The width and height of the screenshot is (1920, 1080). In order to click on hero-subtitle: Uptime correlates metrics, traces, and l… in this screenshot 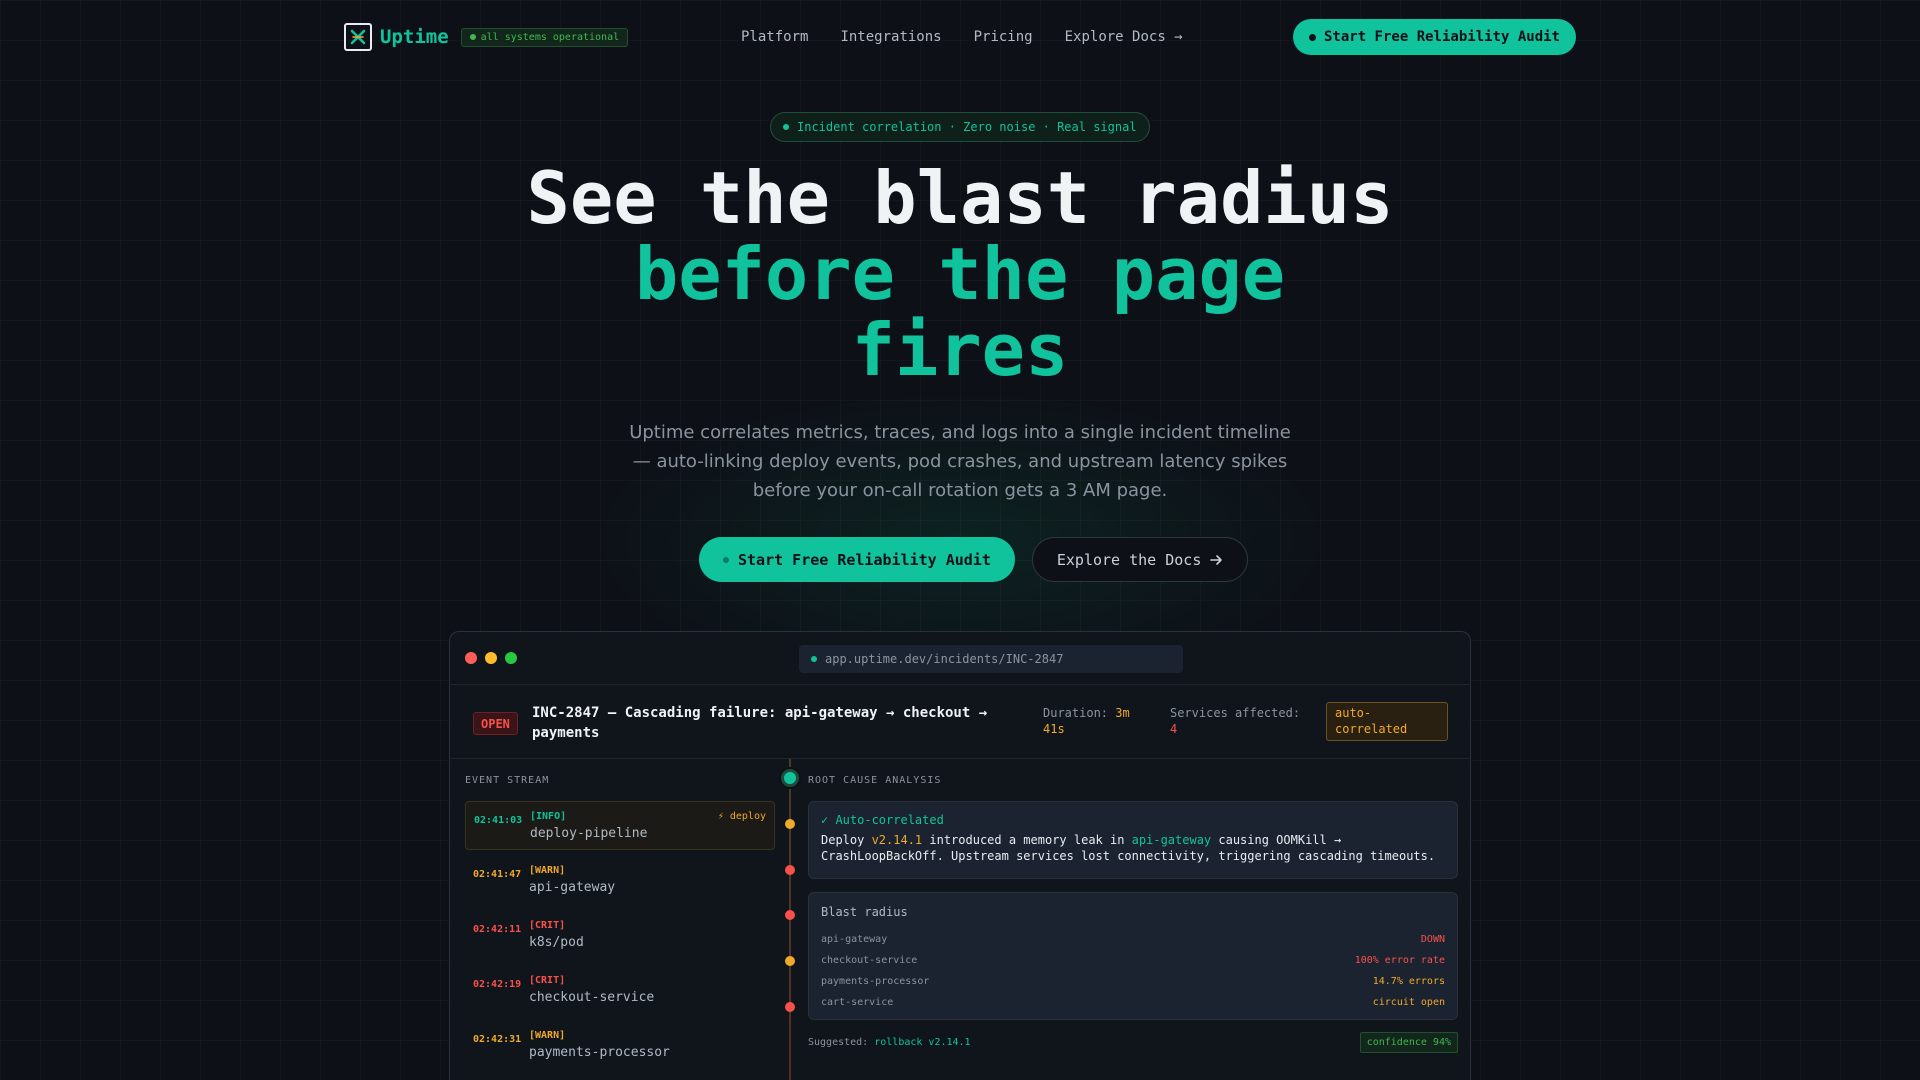, I will do `click(960, 461)`.